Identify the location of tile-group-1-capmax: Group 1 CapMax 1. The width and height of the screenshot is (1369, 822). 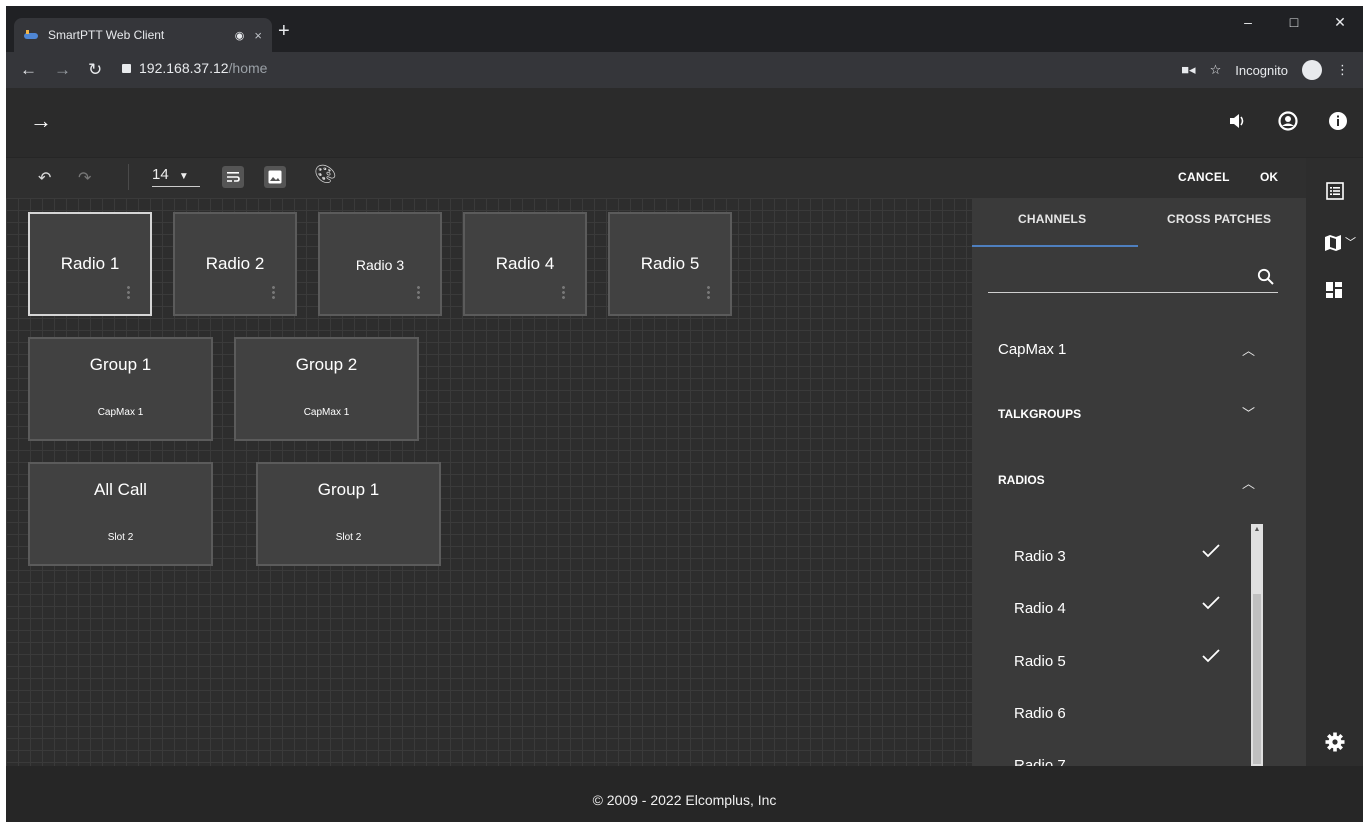
(120, 389).